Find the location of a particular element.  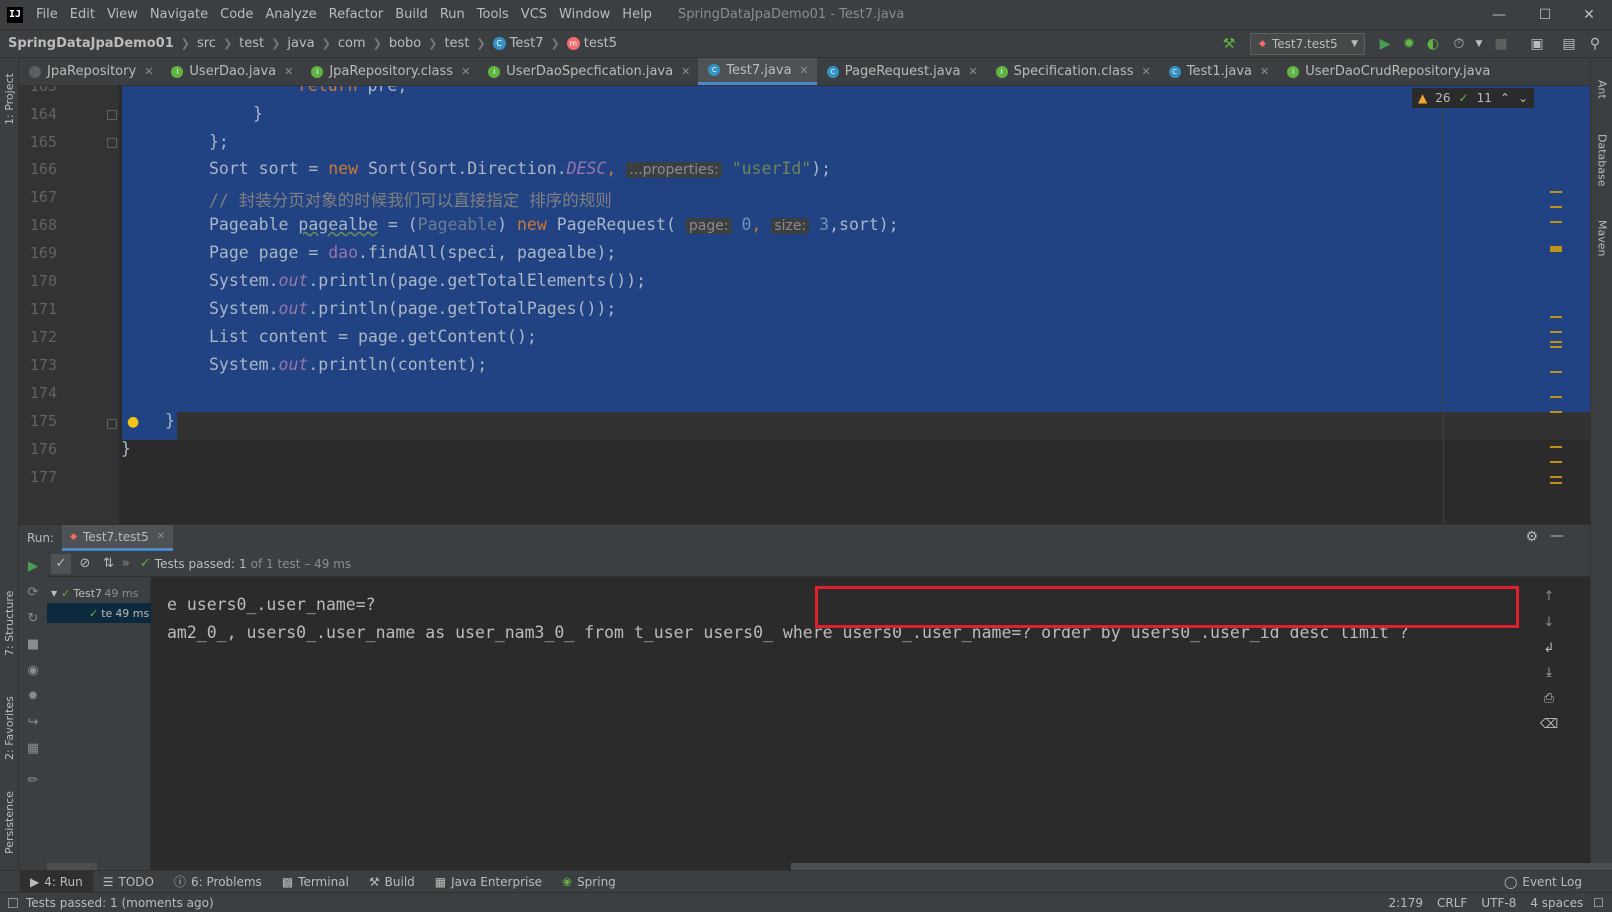

toggle-auto-test-icon: ↻ is located at coordinates (33, 618).